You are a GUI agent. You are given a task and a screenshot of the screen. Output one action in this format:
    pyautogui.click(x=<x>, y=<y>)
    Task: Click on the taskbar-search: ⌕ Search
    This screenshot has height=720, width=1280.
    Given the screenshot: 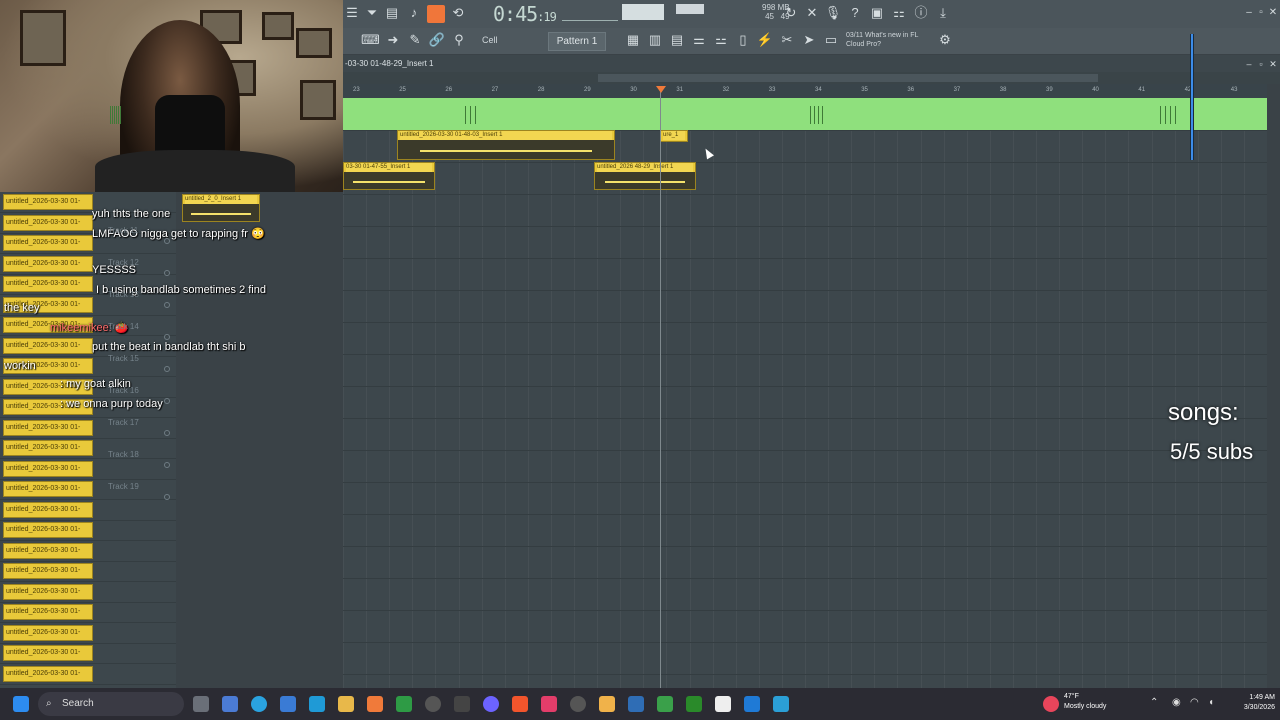 What is the action you would take?
    pyautogui.click(x=111, y=704)
    